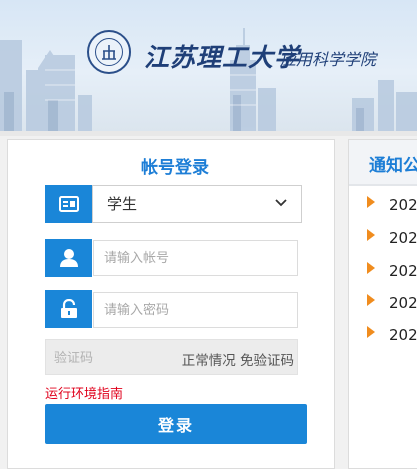 Image resolution: width=417 pixels, height=469 pixels. I want to click on college-name: 应用科学学院, so click(328, 59).